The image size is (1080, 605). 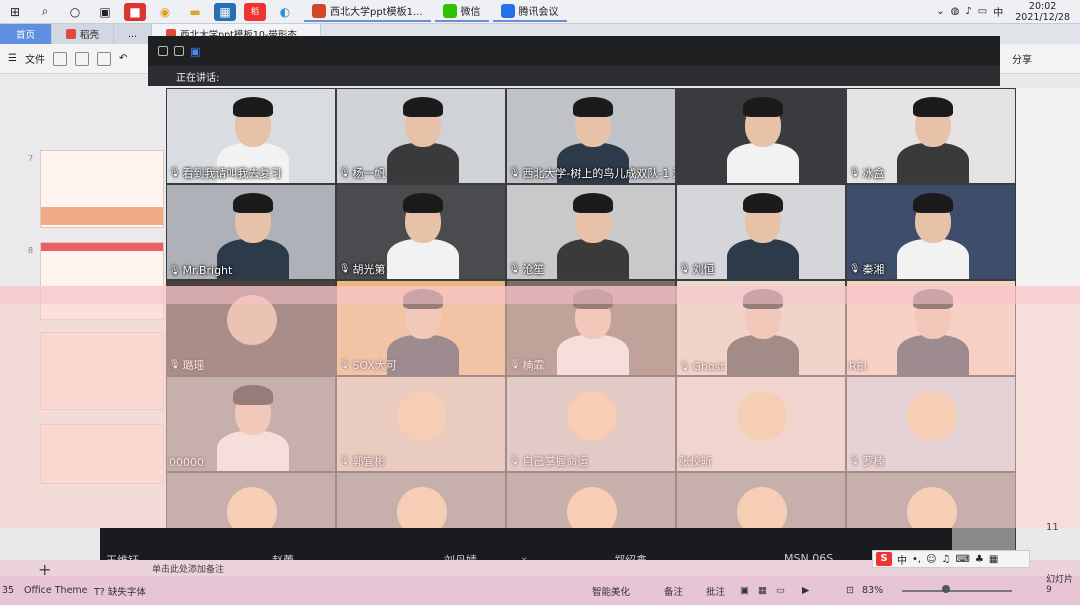 I want to click on task-view-icon: ▣, so click(x=105, y=12).